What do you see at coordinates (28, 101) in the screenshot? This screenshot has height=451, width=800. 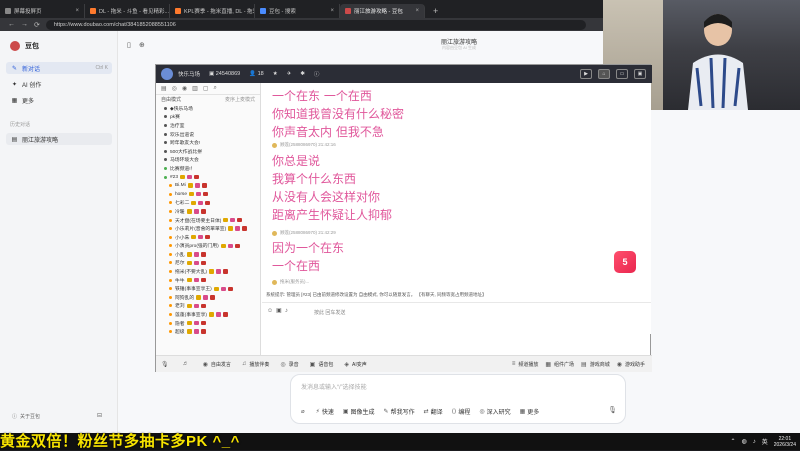 I see `sidebar-item-label: 更多` at bounding box center [28, 101].